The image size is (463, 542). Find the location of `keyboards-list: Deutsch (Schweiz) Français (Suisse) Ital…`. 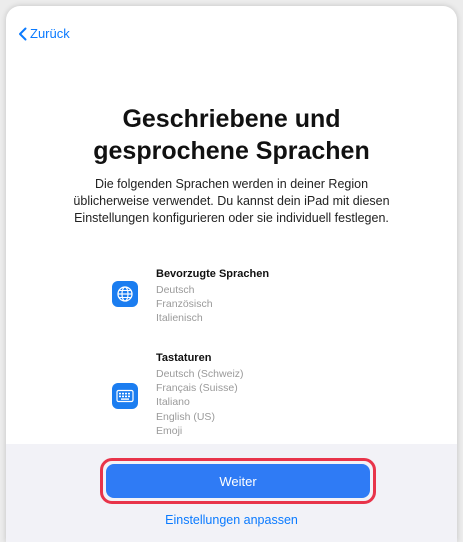

keyboards-list: Deutsch (Schweiz) Français (Suisse) Ital… is located at coordinates (200, 402).